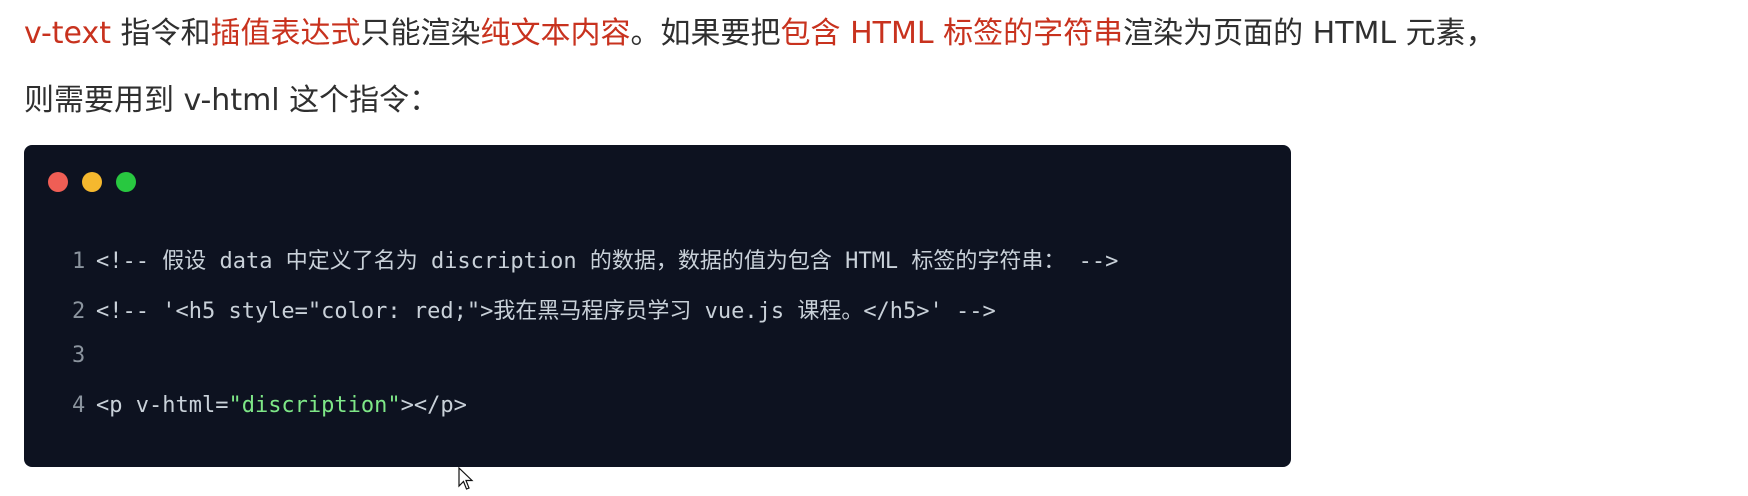 The height and width of the screenshot is (496, 1748). Describe the element at coordinates (952, 33) in the screenshot. I see `highlight-html-string: 包含 HTML 标签的字符串` at that location.